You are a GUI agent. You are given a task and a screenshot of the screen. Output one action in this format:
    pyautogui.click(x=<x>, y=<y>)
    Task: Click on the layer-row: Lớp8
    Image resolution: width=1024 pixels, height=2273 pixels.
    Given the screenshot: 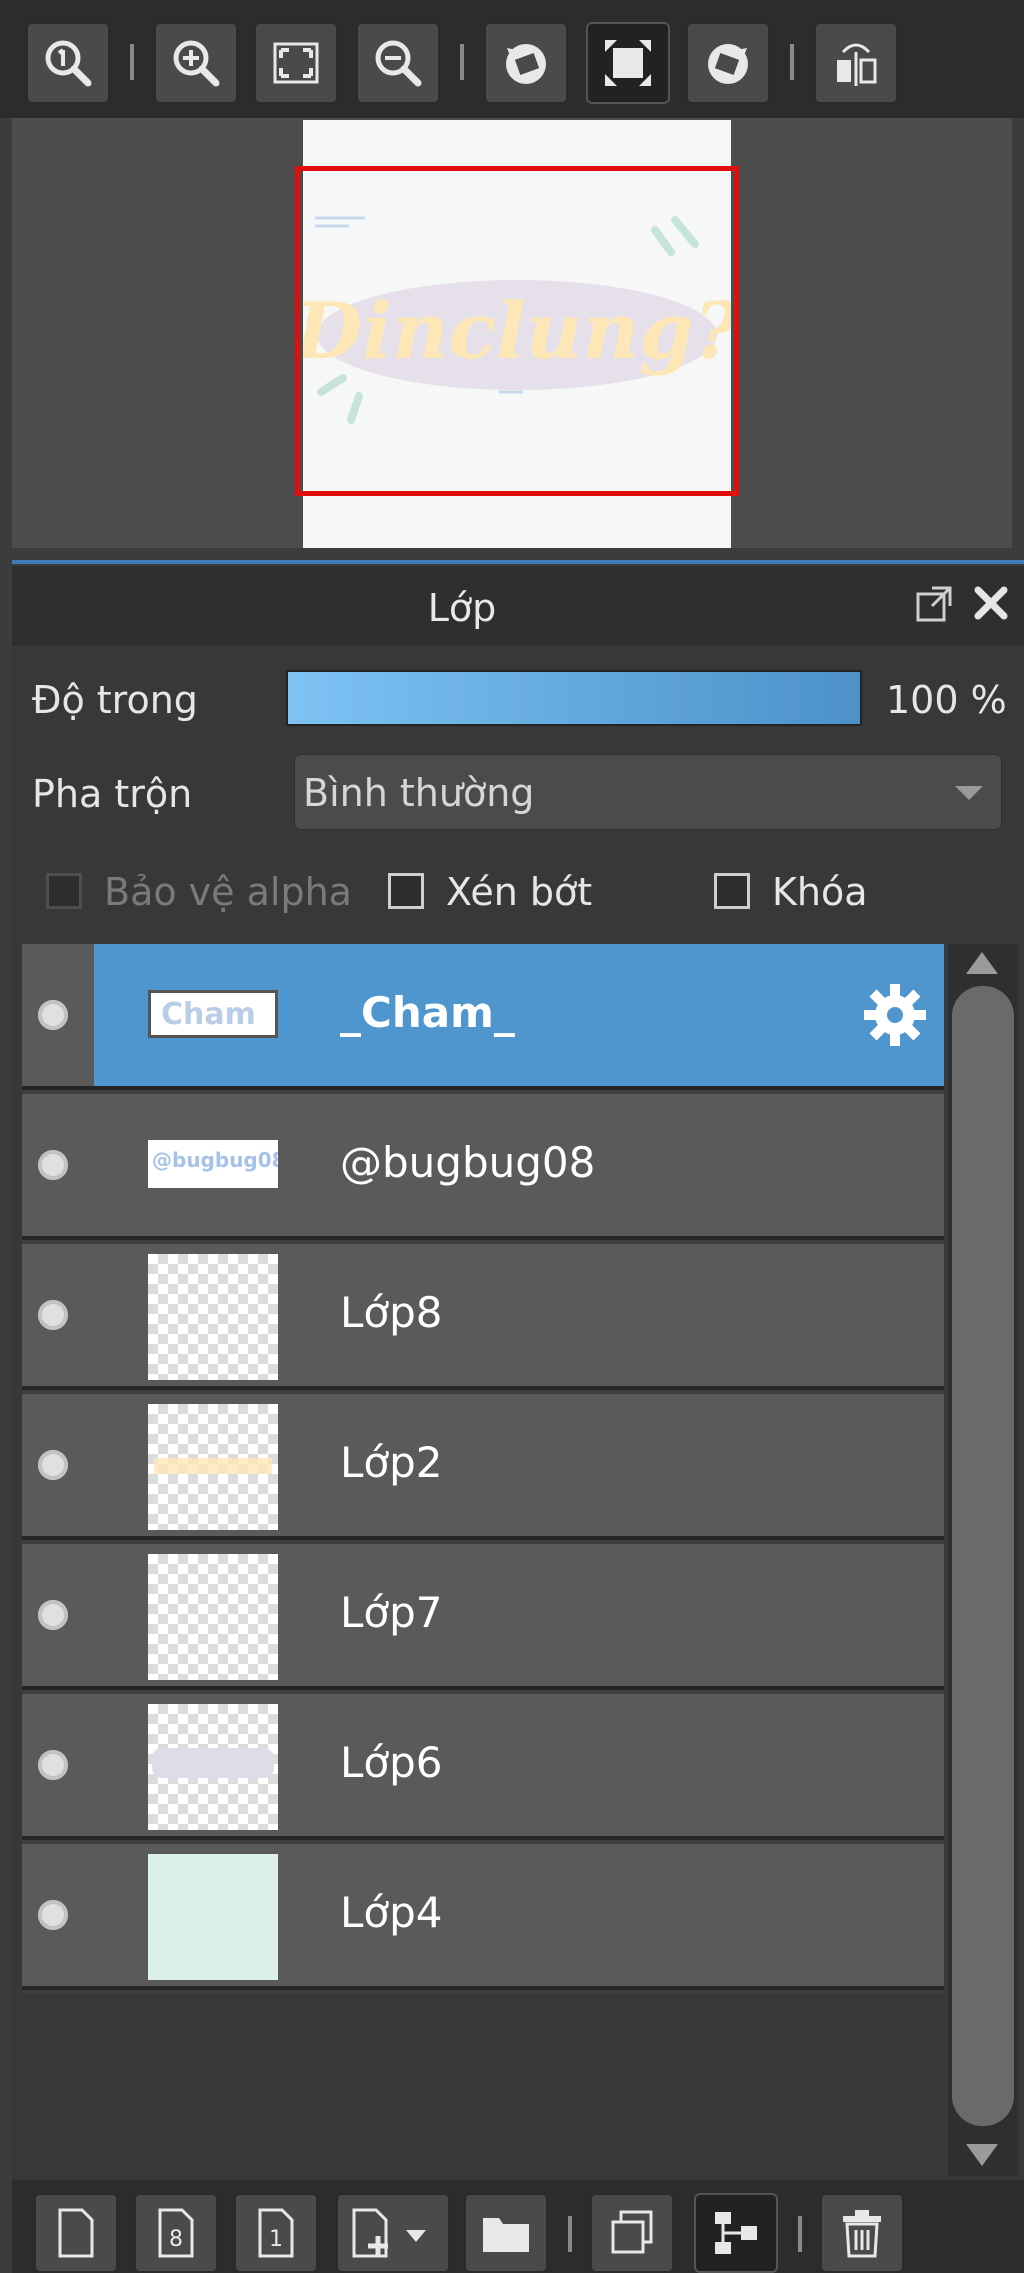 What is the action you would take?
    pyautogui.click(x=483, y=1317)
    